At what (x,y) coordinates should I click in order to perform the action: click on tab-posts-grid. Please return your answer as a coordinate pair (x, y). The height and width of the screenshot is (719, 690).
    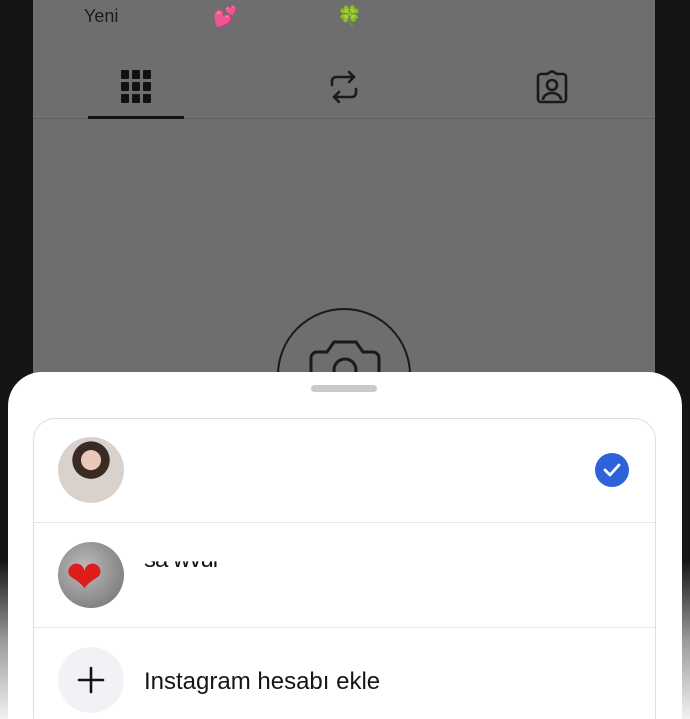
    Looking at the image, I should click on (136, 86).